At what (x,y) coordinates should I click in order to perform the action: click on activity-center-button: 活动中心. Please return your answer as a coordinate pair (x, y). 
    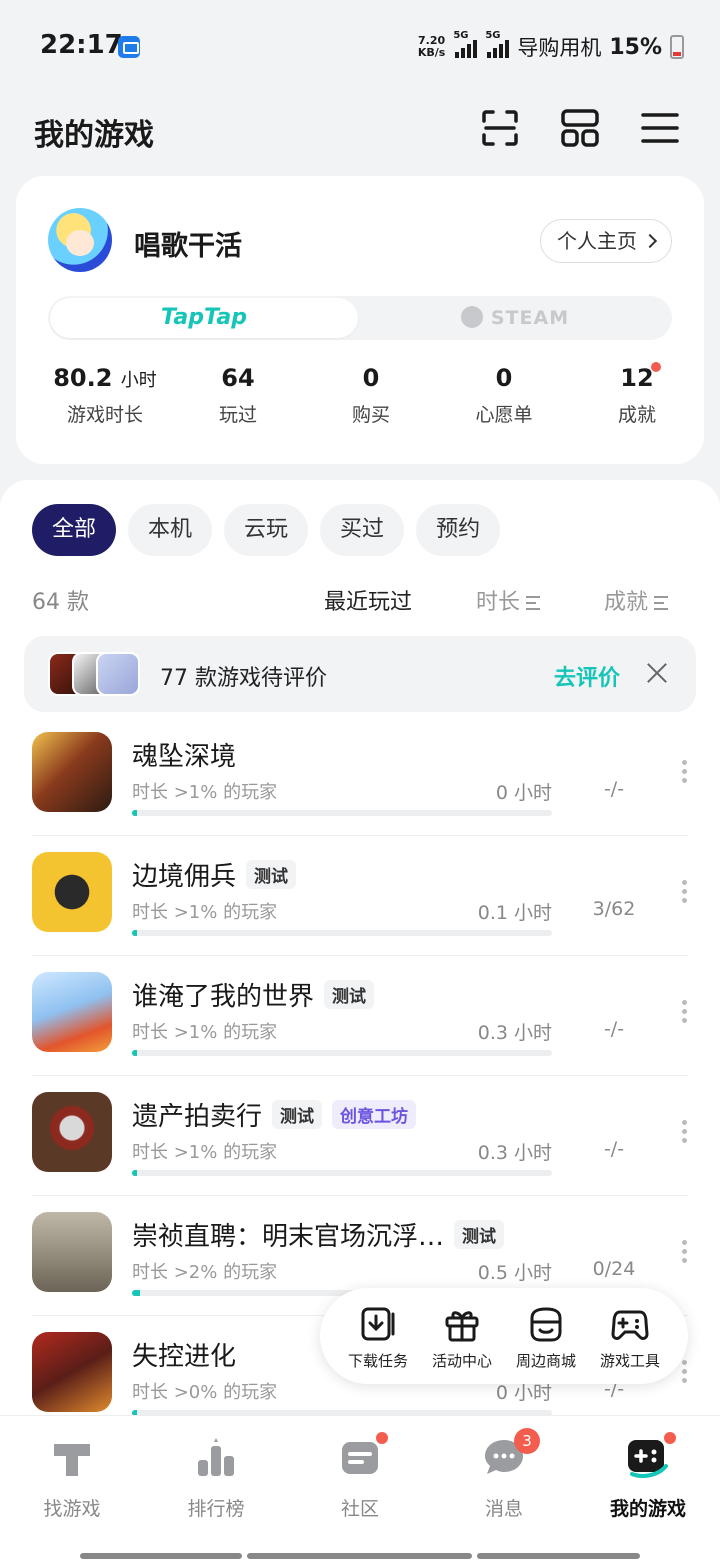
    Looking at the image, I should click on (462, 1336).